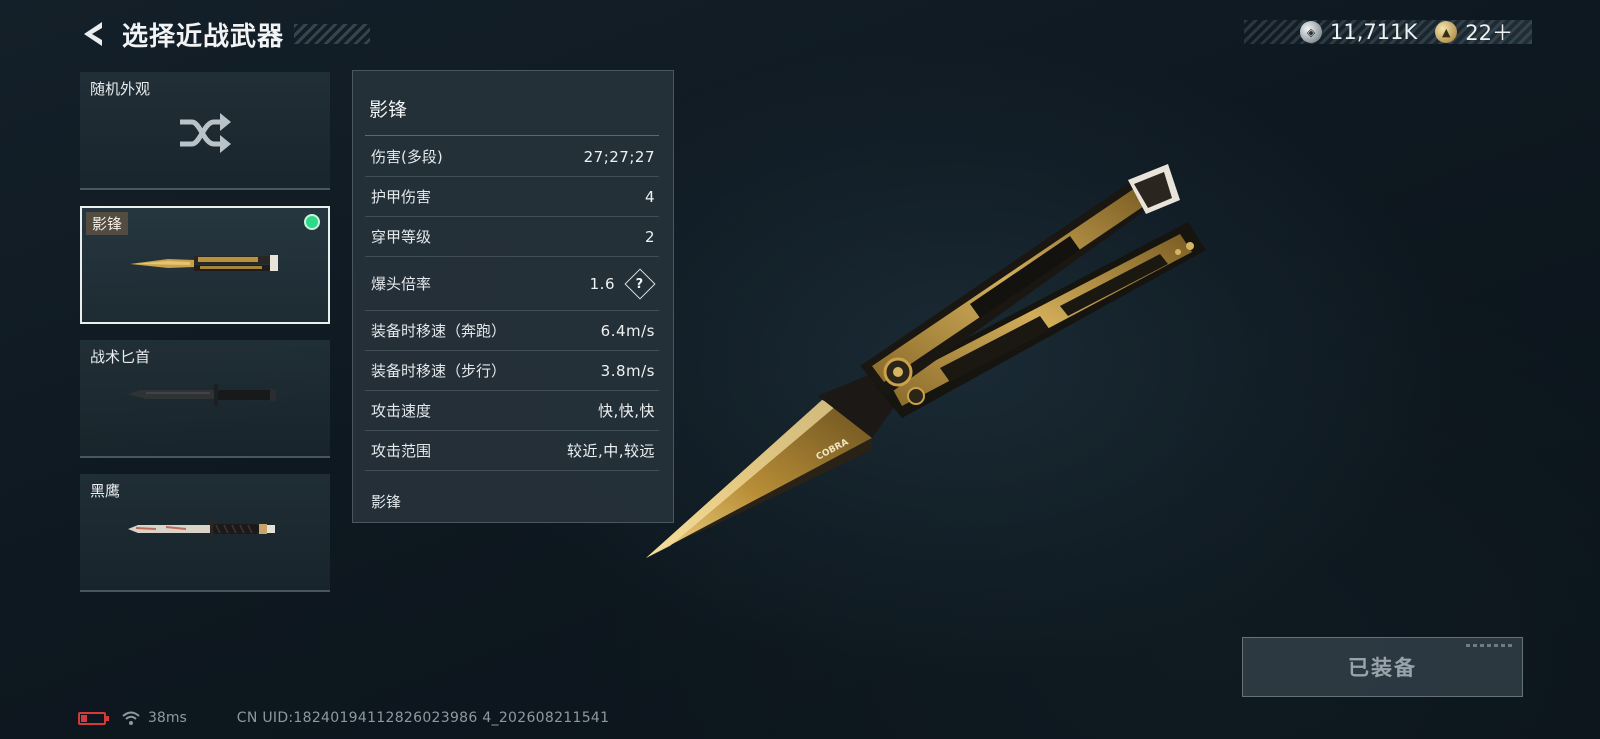 This screenshot has height=739, width=1600. Describe the element at coordinates (512, 135) in the screenshot. I see `divider` at that location.